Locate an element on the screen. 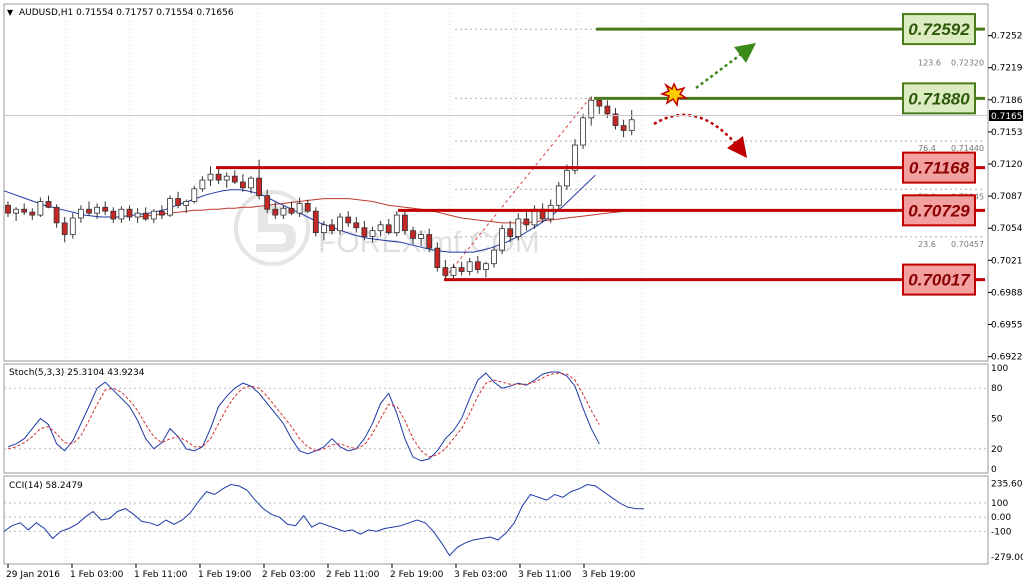  cci-tick-label: 235.606 is located at coordinates (1007, 485).